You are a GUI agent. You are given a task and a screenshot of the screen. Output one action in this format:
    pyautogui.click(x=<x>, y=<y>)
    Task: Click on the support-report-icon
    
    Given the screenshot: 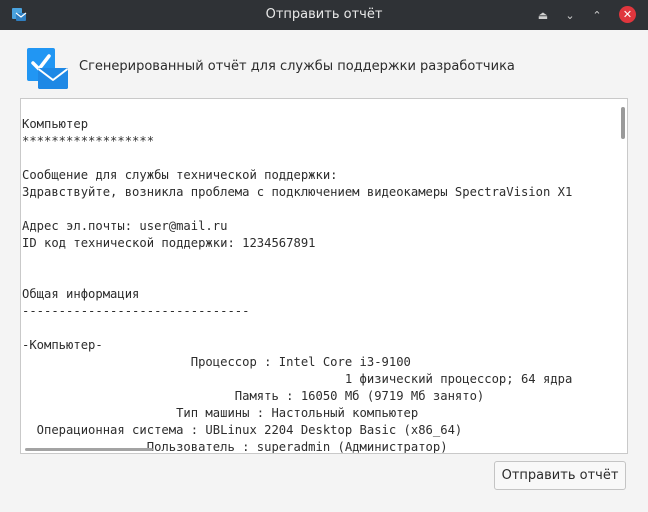 What is the action you would take?
    pyautogui.click(x=47, y=69)
    